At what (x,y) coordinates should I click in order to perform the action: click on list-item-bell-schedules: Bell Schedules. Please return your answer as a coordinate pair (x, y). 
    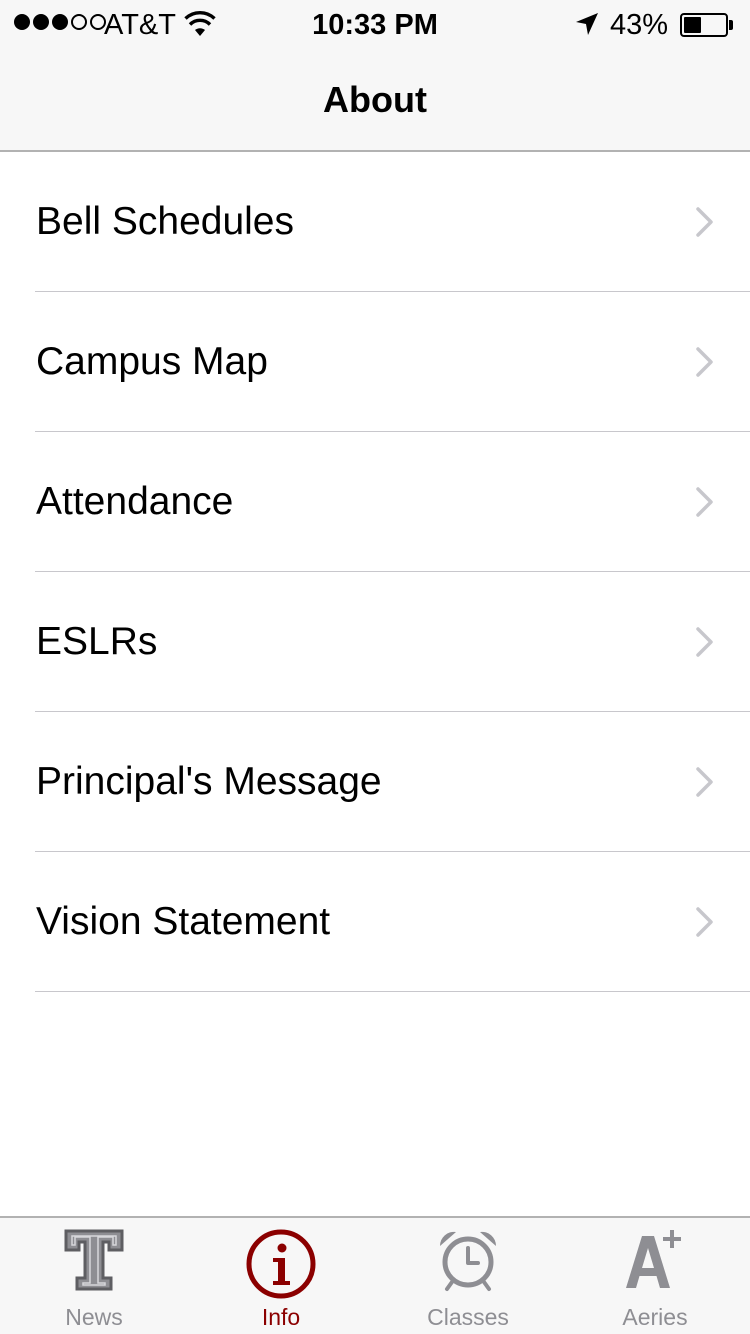
    Looking at the image, I should click on (375, 222).